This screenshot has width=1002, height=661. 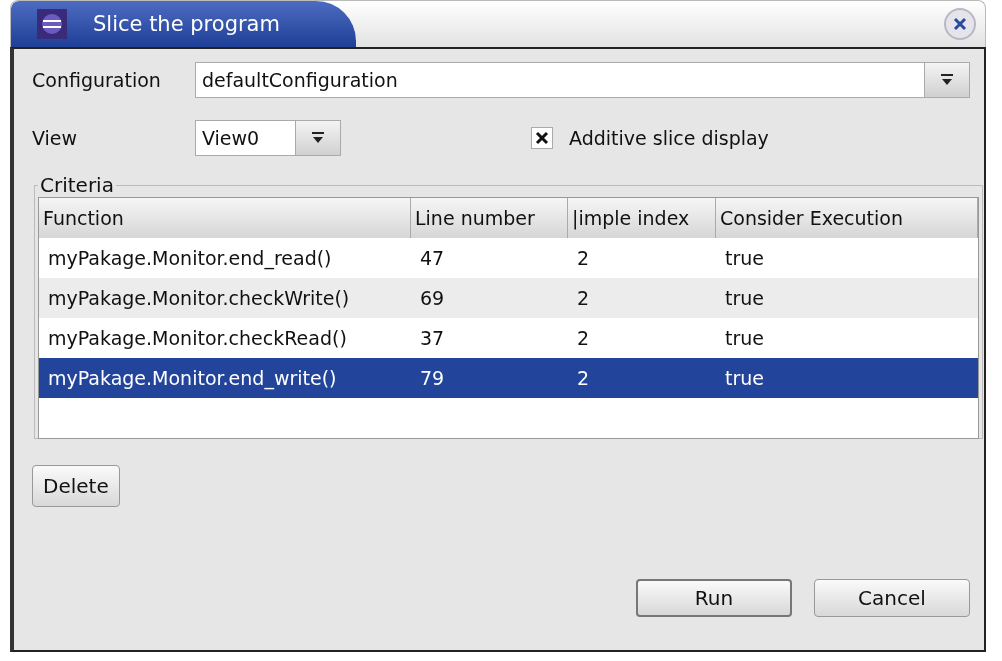 What do you see at coordinates (432, 338) in the screenshot?
I see `table-cell-text: 37` at bounding box center [432, 338].